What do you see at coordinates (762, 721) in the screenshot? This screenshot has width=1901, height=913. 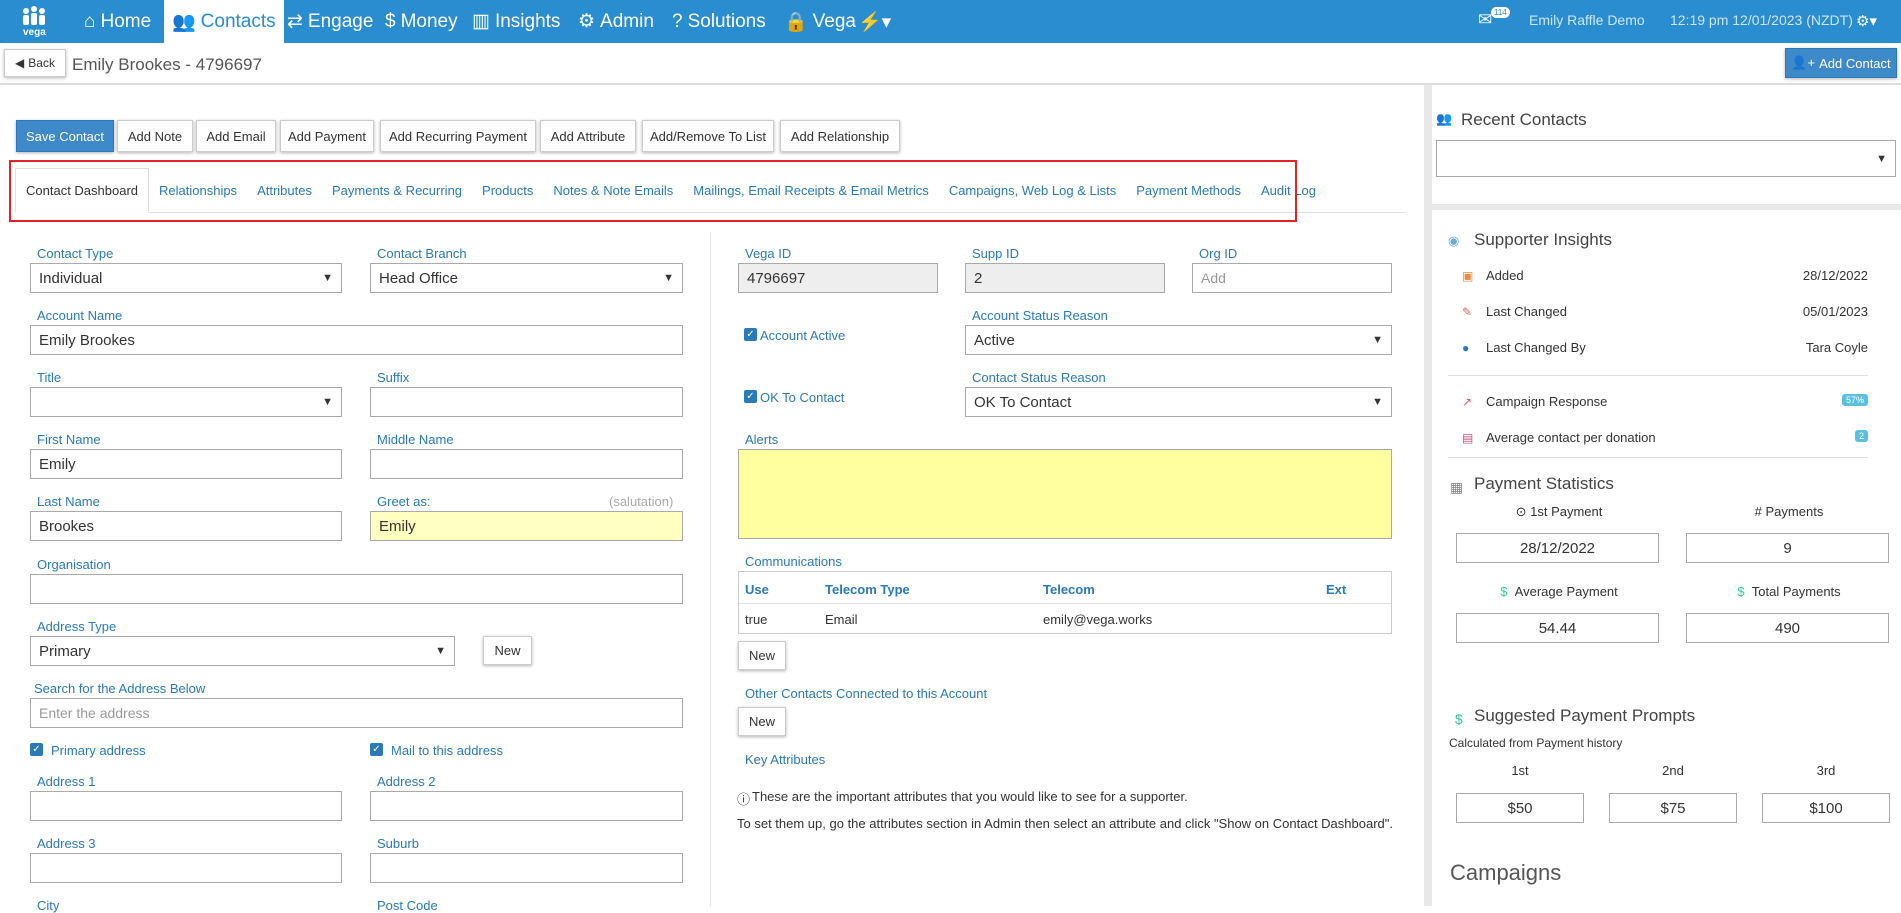 I see `new-other-contact-button: New` at bounding box center [762, 721].